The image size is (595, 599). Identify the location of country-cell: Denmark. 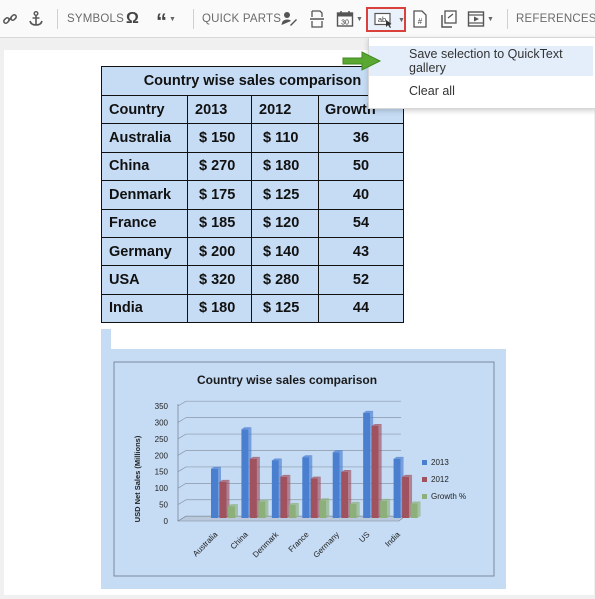
(144, 195).